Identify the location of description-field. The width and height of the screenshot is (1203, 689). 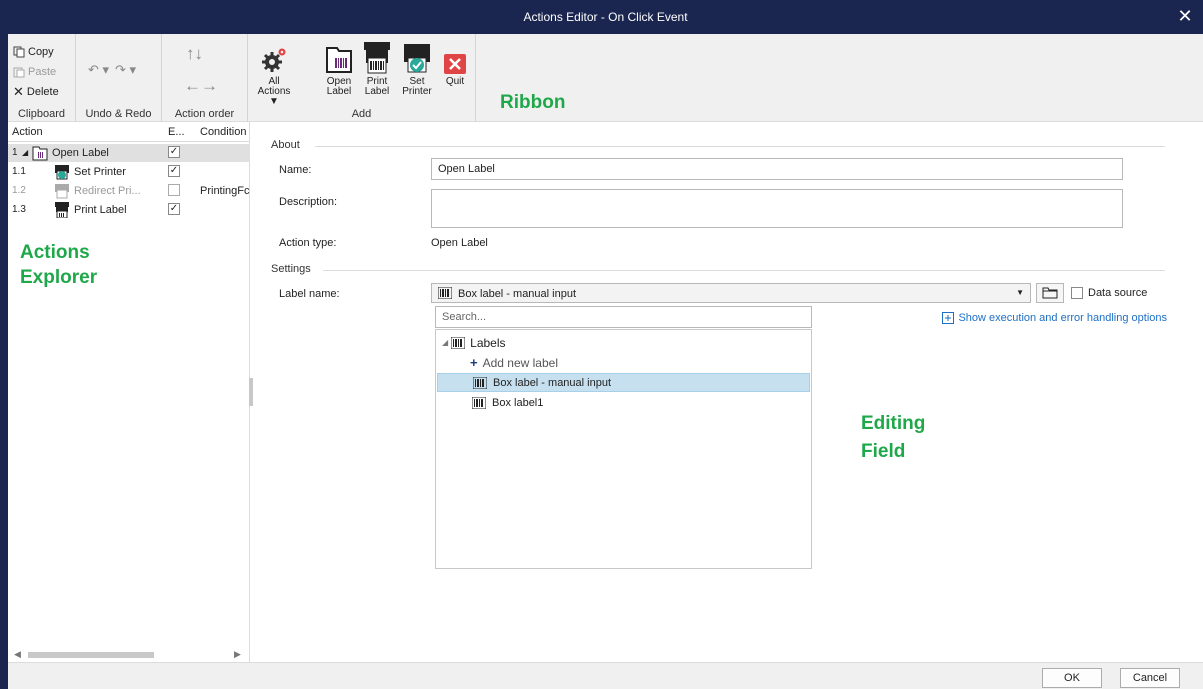
(777, 208).